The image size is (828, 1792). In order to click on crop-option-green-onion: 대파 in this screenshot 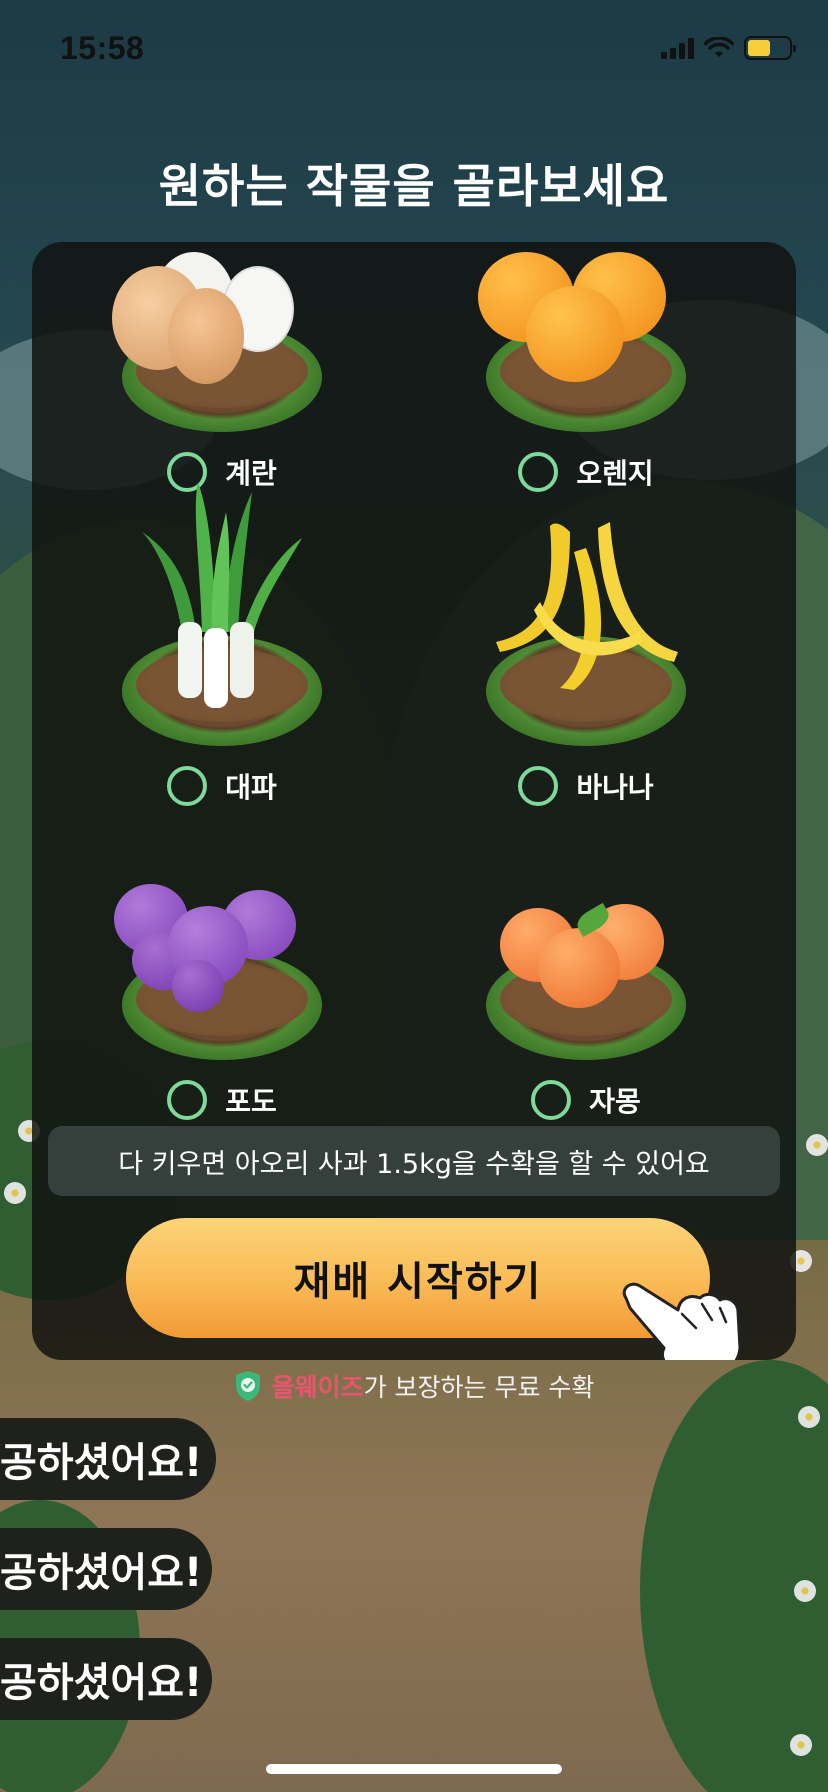, I will do `click(222, 674)`.